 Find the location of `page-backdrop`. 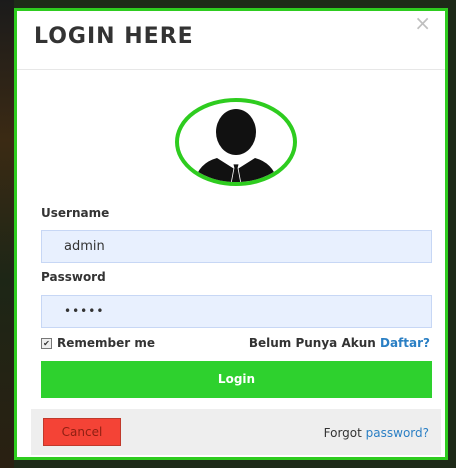

page-backdrop is located at coordinates (7, 234).